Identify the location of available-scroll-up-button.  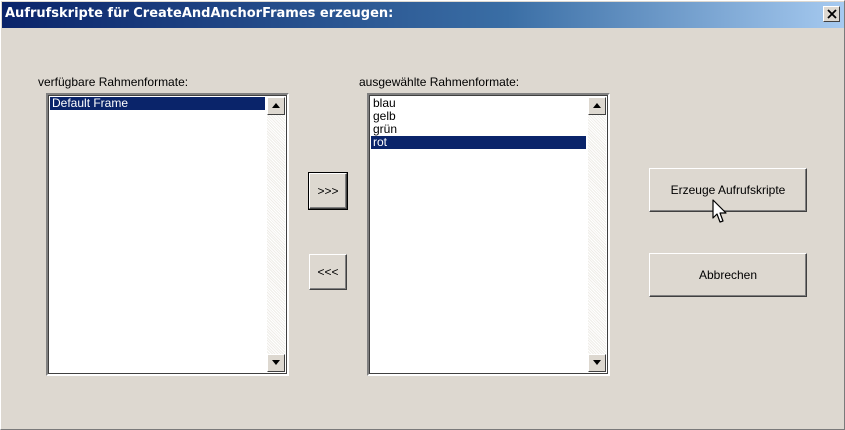
(276, 106).